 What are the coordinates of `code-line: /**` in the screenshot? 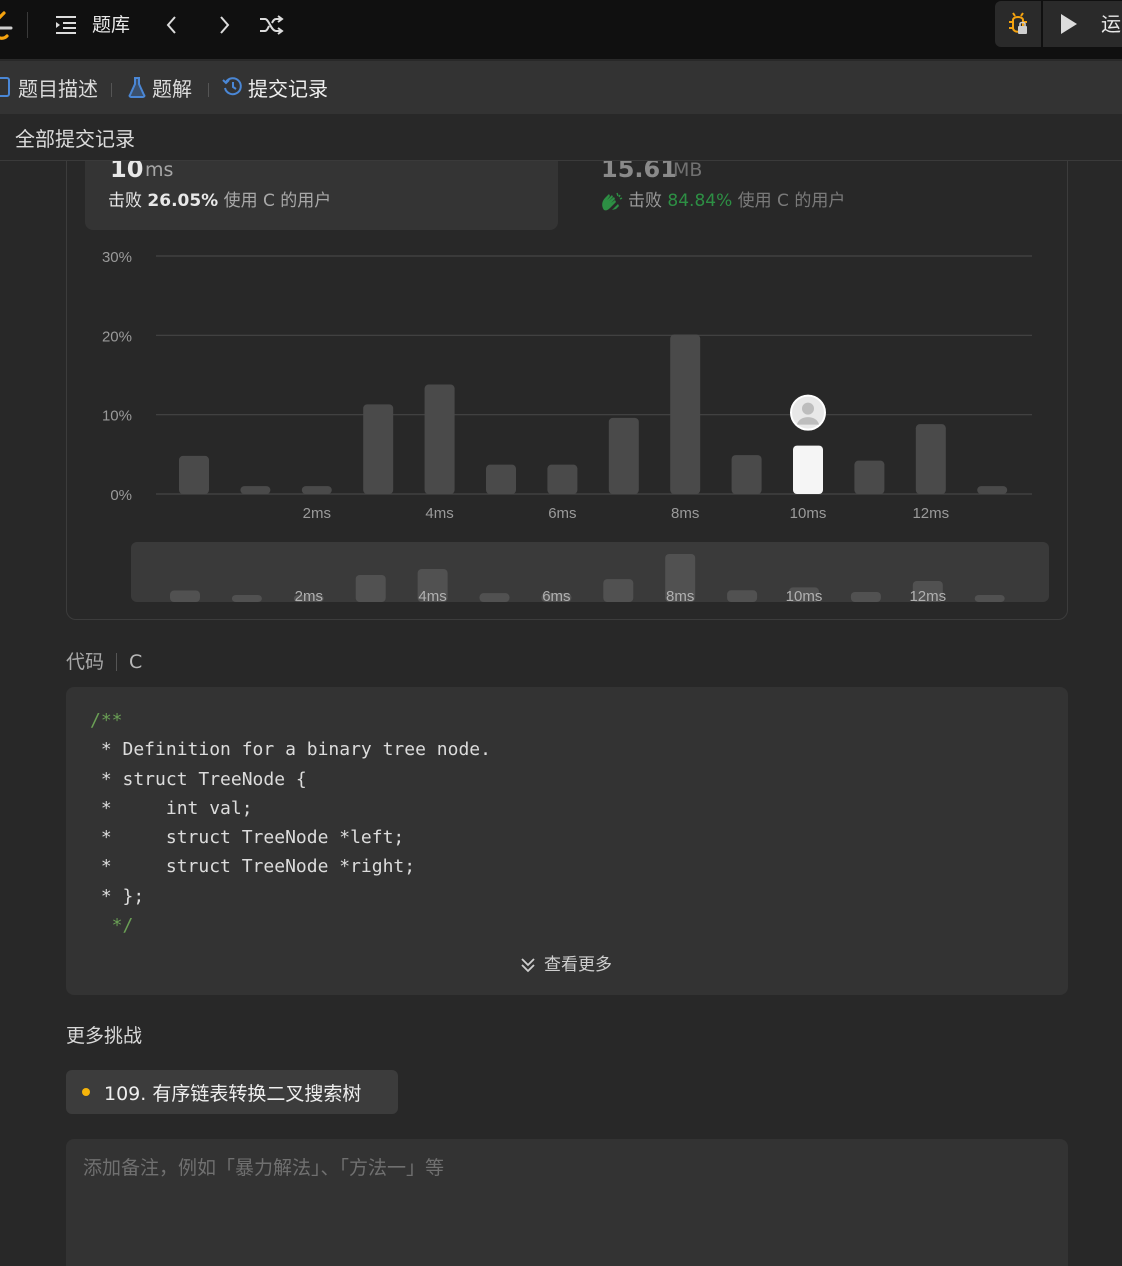 It's located at (106, 720).